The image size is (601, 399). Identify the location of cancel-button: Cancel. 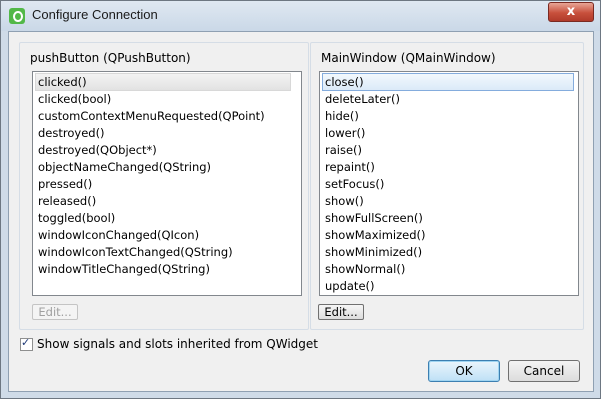
(544, 371).